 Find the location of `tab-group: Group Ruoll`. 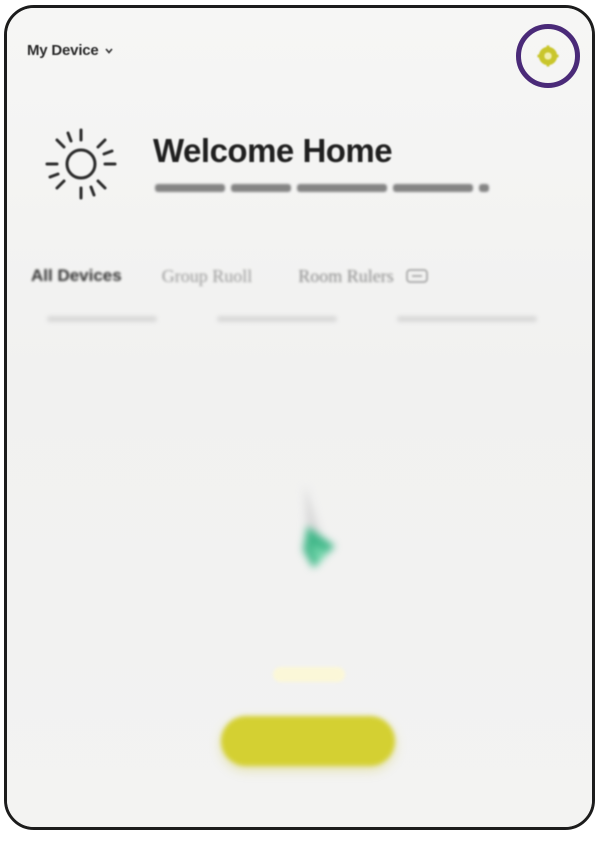

tab-group: Group Ruoll is located at coordinates (207, 276).